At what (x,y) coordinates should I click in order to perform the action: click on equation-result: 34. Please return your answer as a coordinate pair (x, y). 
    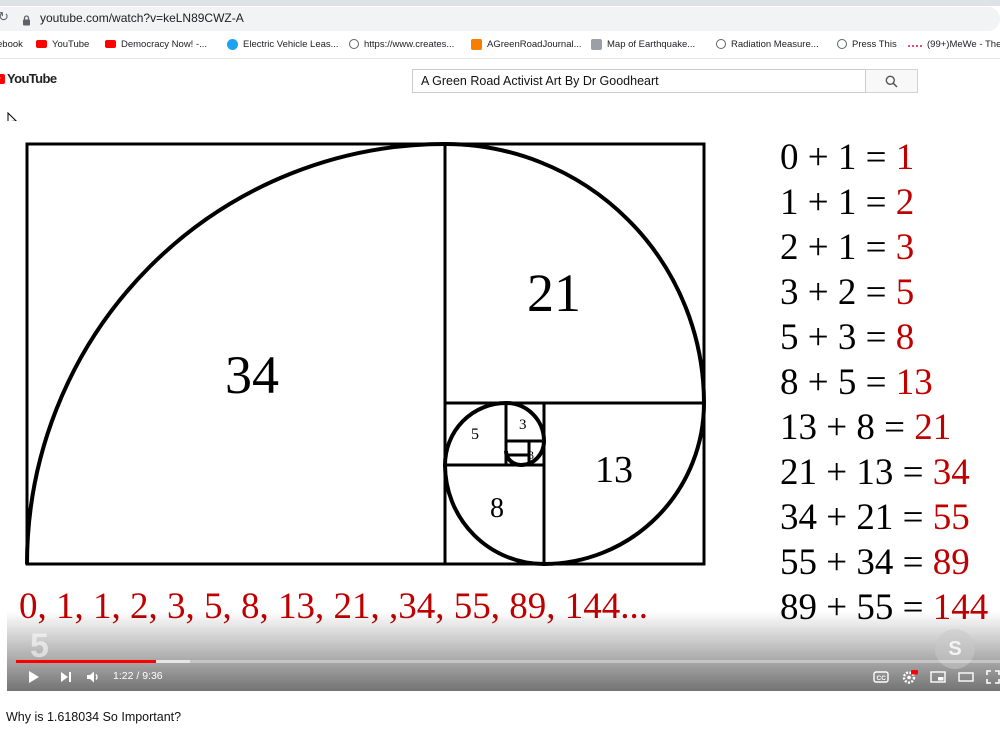
    Looking at the image, I should click on (951, 472).